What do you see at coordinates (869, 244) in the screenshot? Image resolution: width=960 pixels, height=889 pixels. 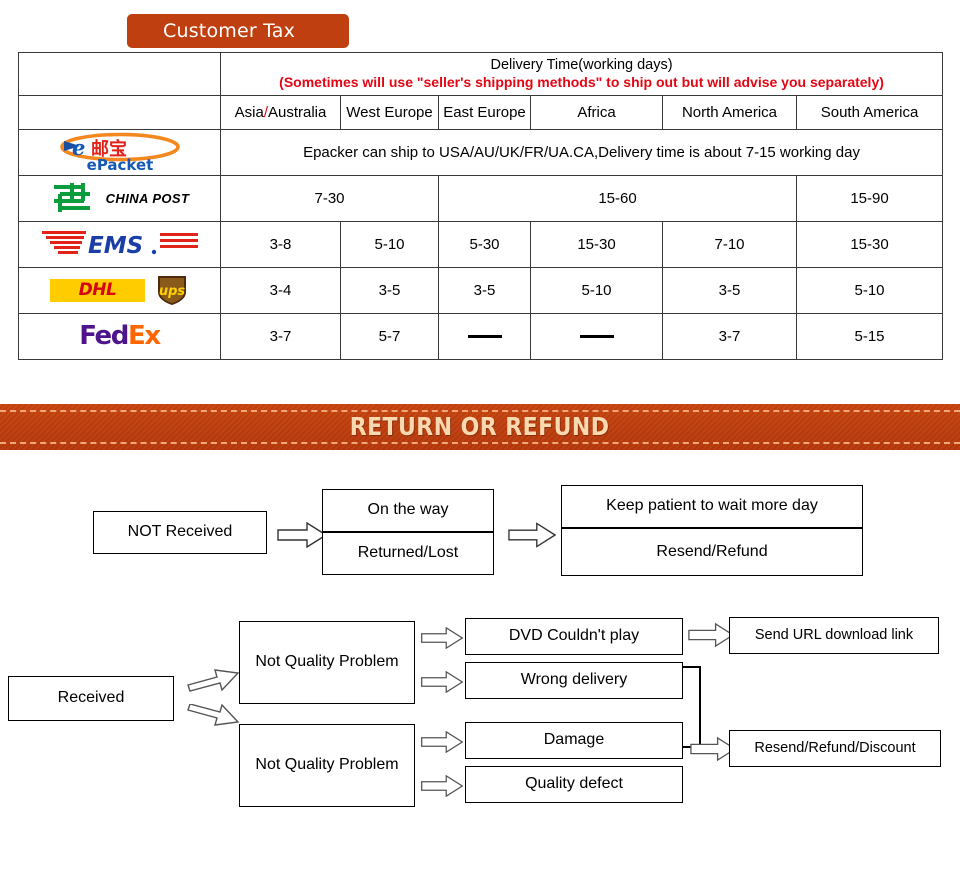 I see `ems-value-south-america: 15-30` at bounding box center [869, 244].